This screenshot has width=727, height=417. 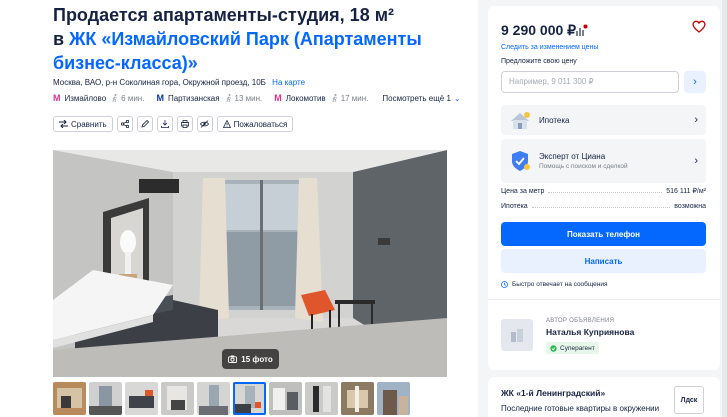 I want to click on compare-button: Сравнить, so click(x=83, y=124).